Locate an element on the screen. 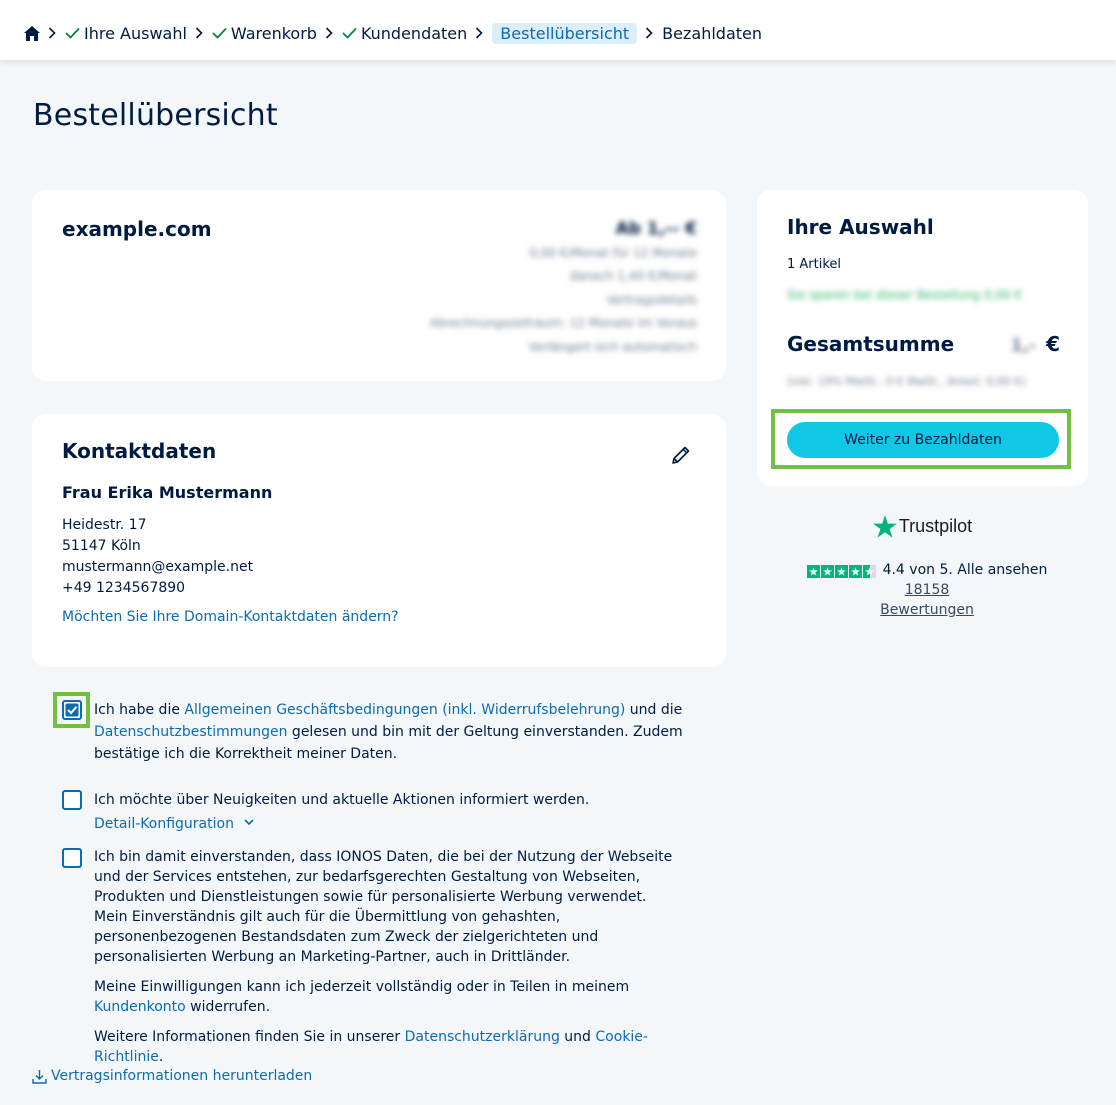  breadcrumb-label: Kundendaten is located at coordinates (414, 33).